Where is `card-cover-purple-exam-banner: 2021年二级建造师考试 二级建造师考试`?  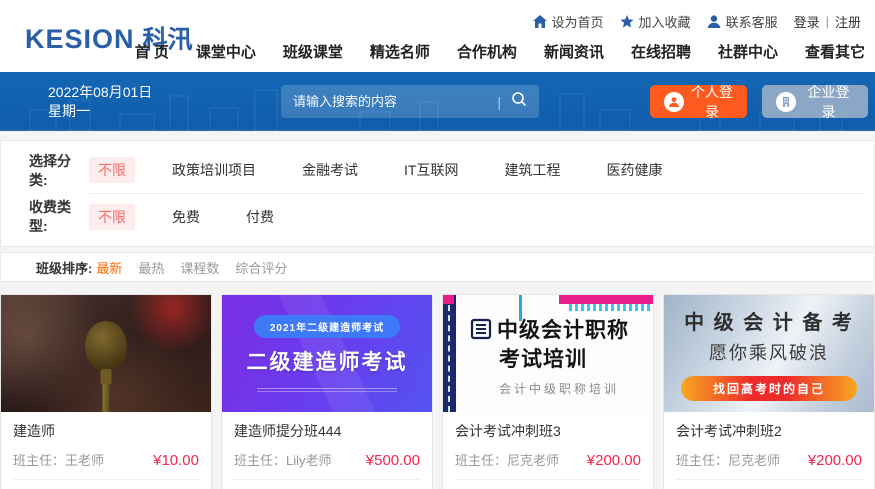 card-cover-purple-exam-banner: 2021年二级建造师考试 二级建造师考试 is located at coordinates (327, 353).